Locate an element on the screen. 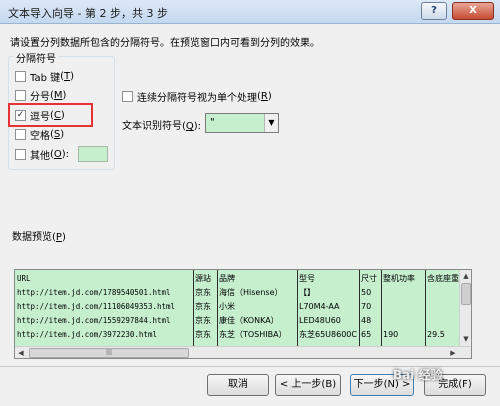 The width and height of the screenshot is (500, 406). cell-brand: 东芝（TOSHIBA） is located at coordinates (253, 334).